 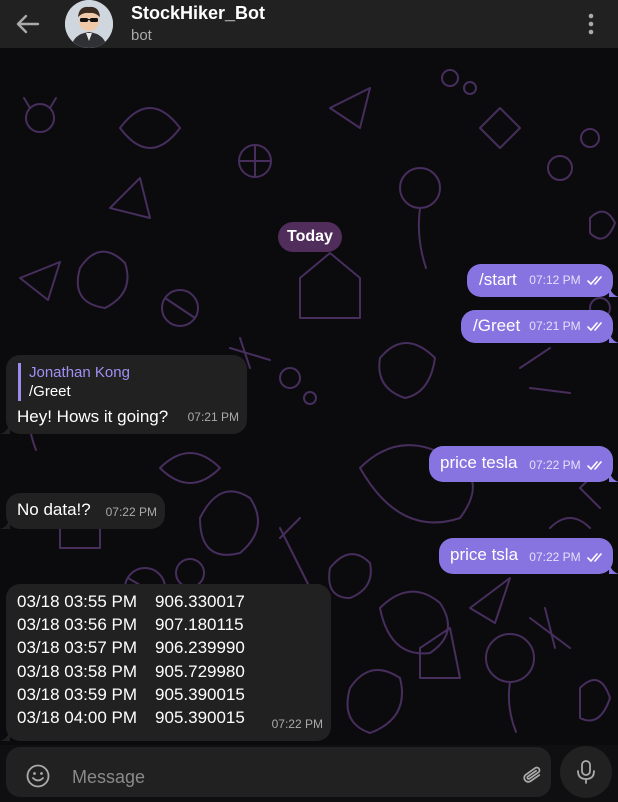 I want to click on message-composer, so click(x=309, y=773).